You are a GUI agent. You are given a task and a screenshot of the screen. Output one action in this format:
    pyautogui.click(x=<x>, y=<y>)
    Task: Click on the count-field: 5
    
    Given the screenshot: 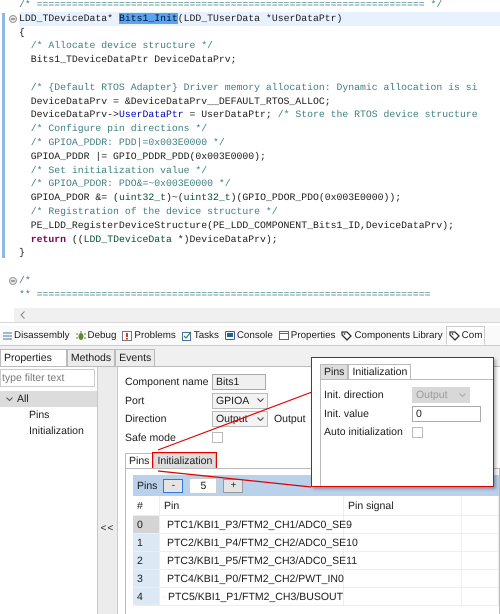 What is the action you would take?
    pyautogui.click(x=203, y=486)
    